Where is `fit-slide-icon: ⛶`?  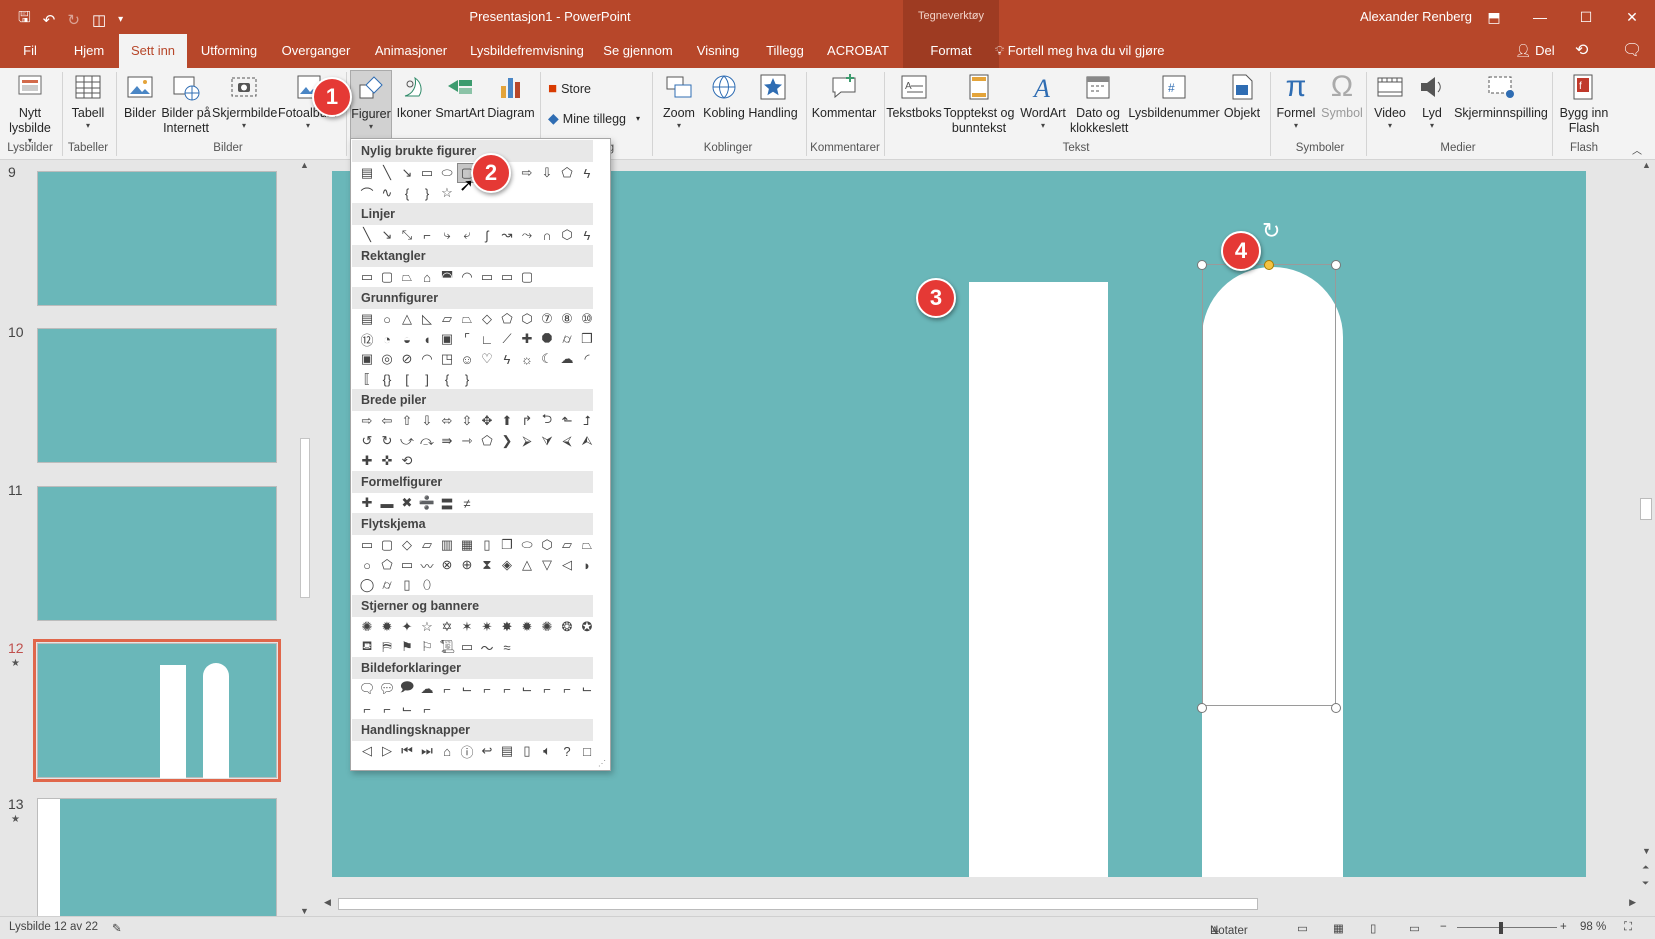
fit-slide-icon: ⛶ is located at coordinates (1628, 927).